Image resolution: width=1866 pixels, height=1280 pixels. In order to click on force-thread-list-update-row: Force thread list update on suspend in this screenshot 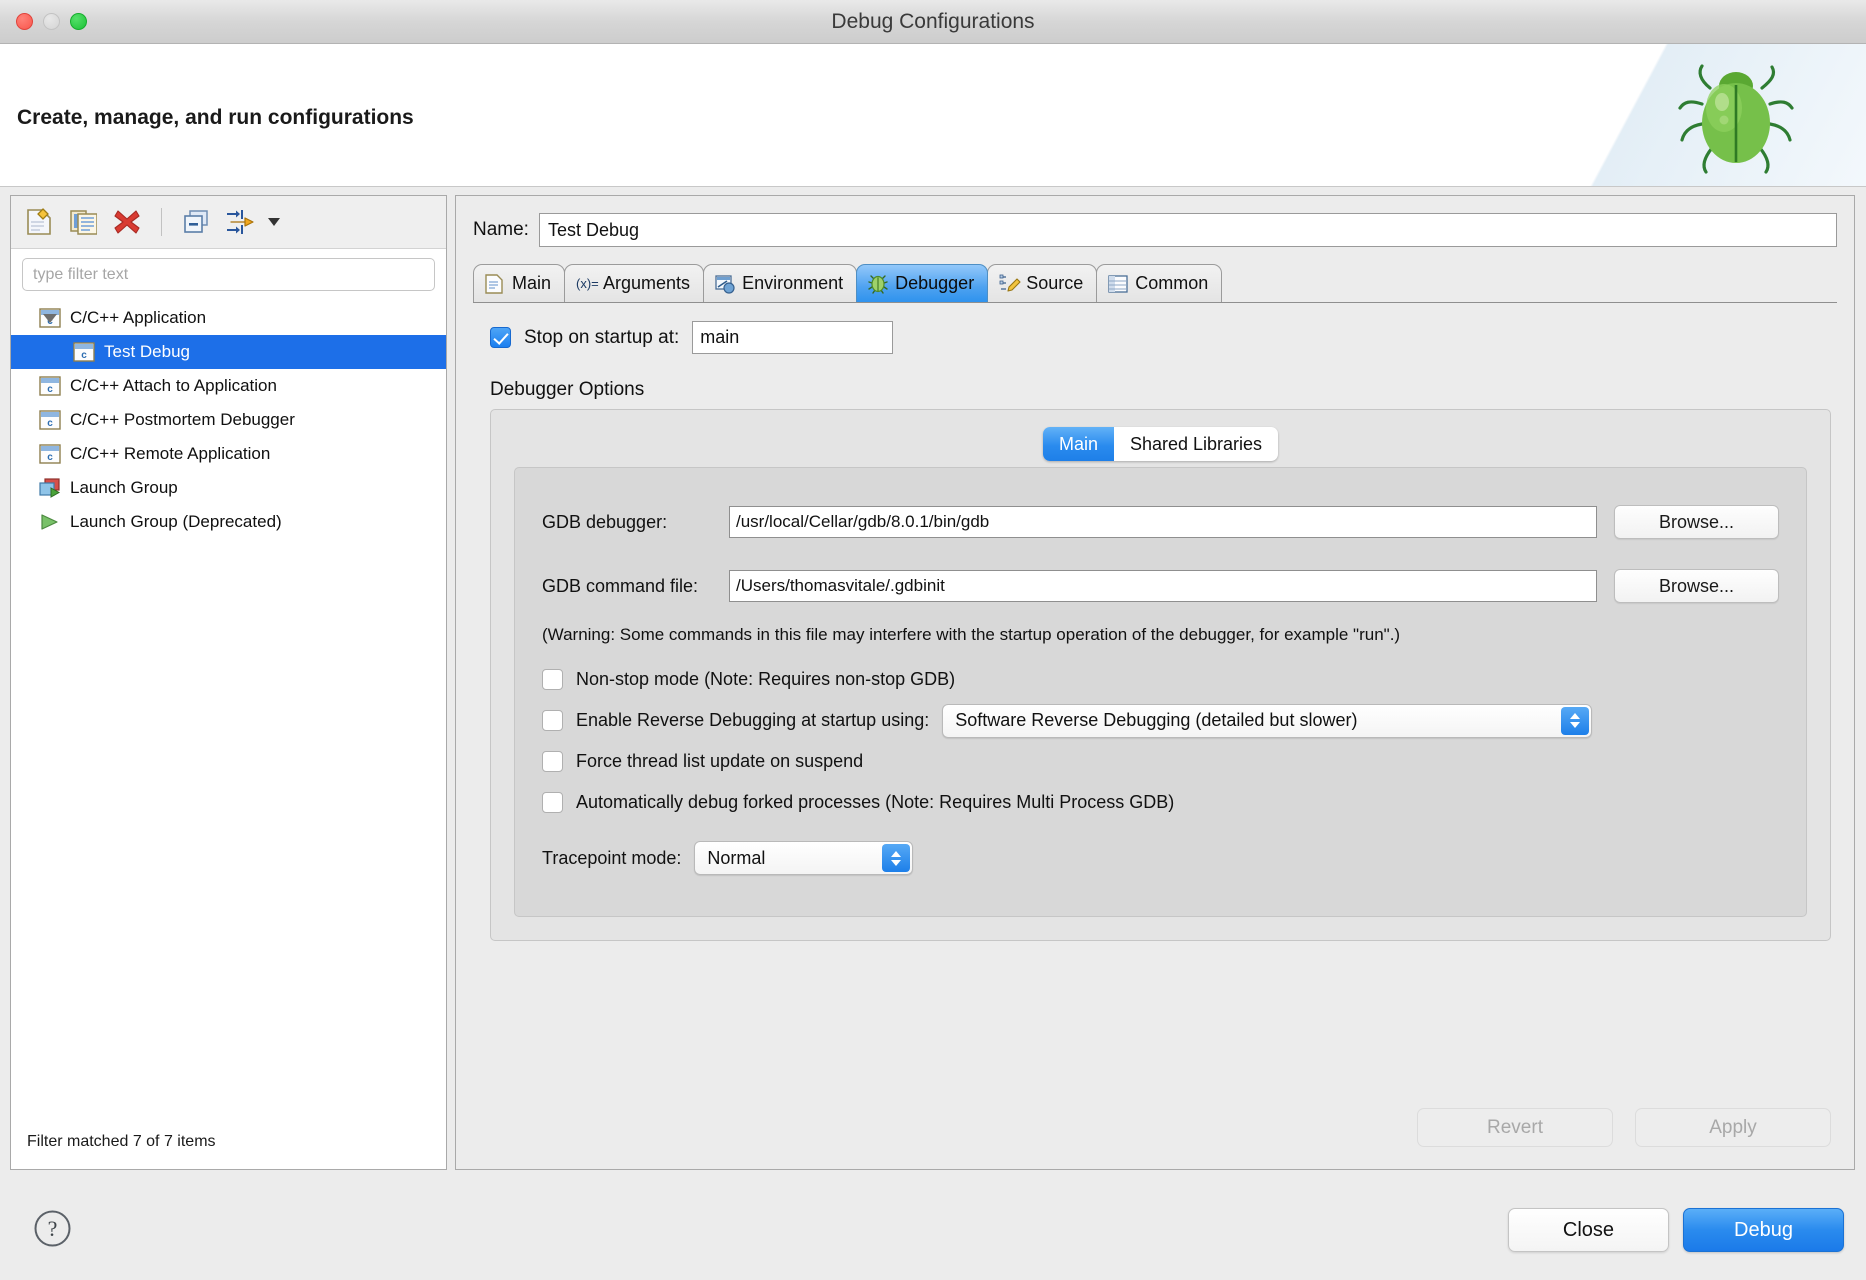, I will do `click(1160, 761)`.